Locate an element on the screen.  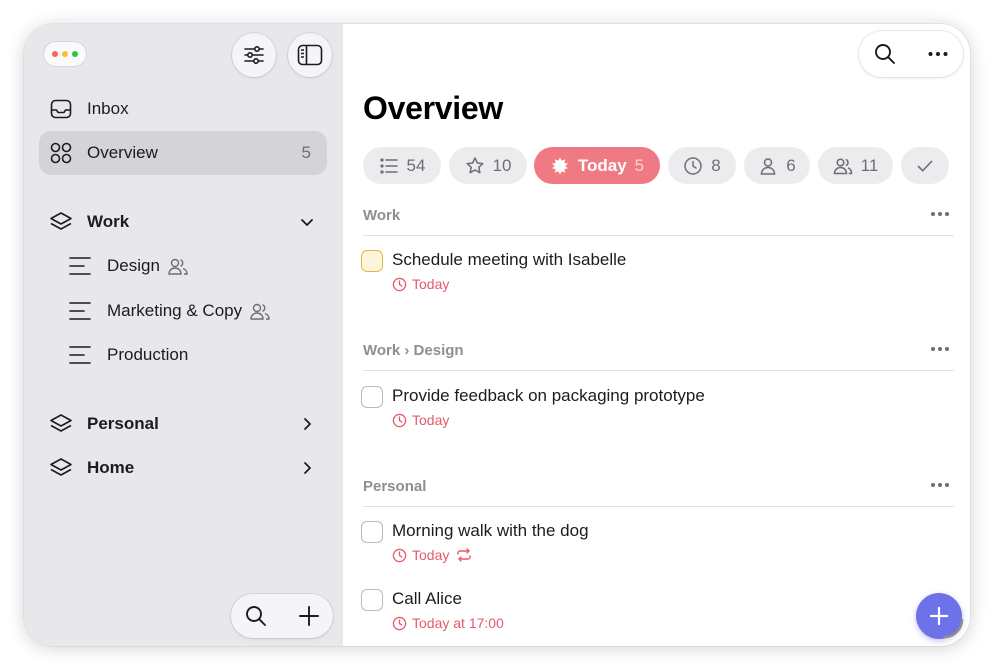
list-icon is located at coordinates (388, 165).